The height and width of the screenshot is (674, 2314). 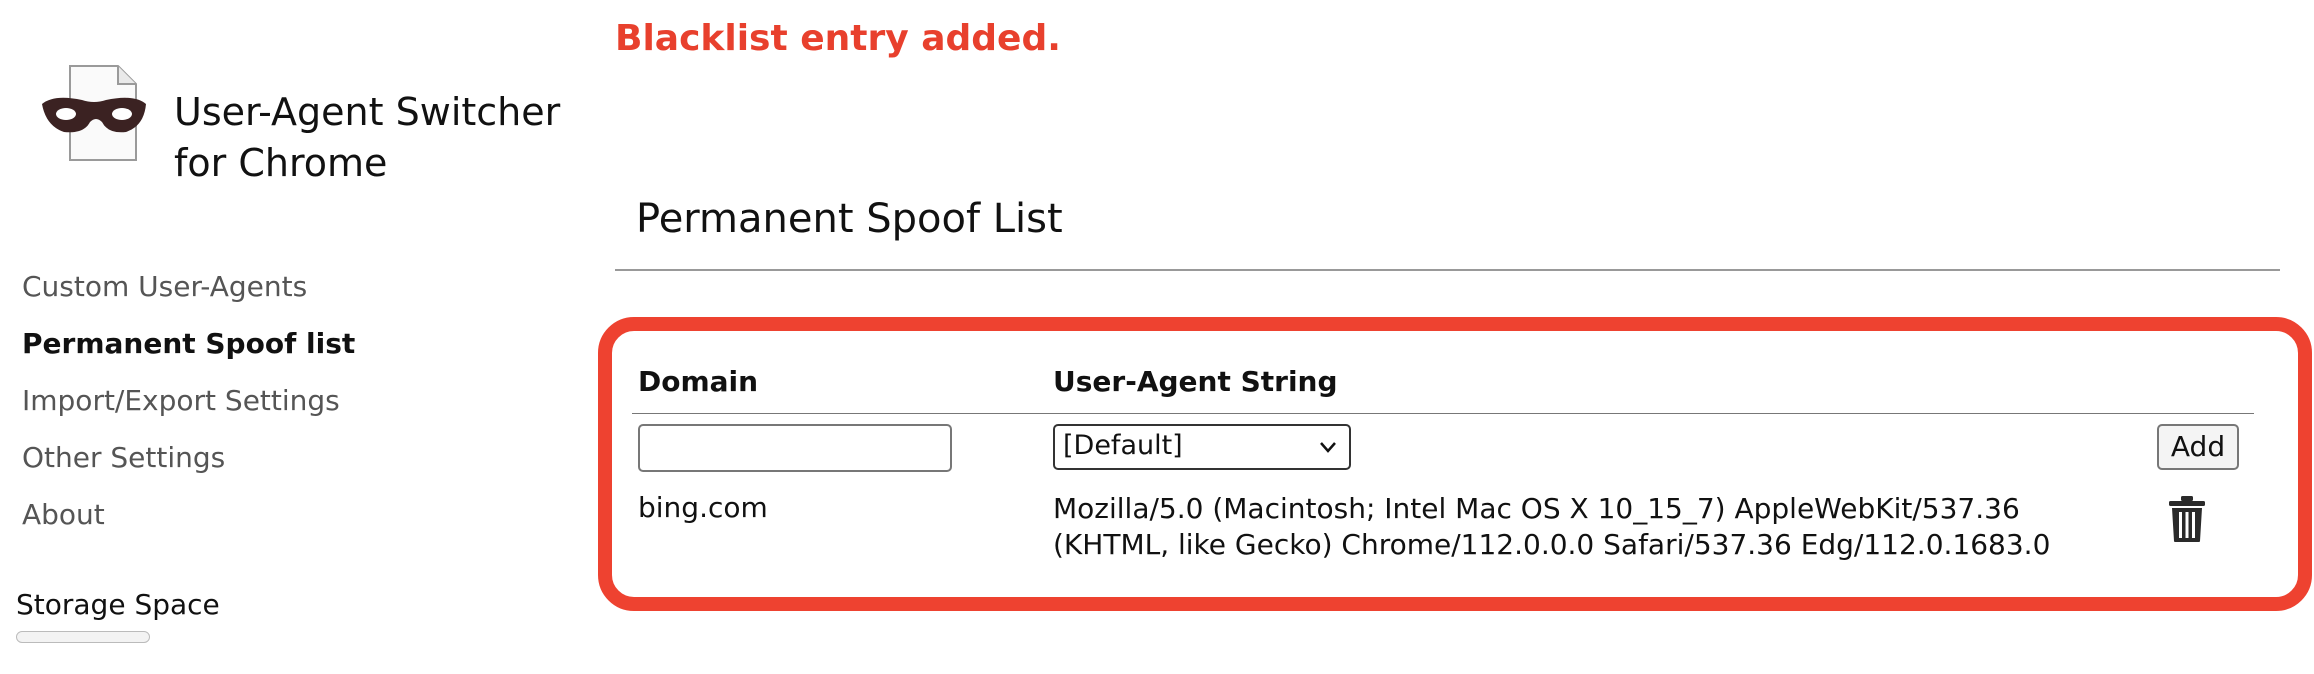 What do you see at coordinates (188, 518) in the screenshot?
I see `sidebar-item-about: About` at bounding box center [188, 518].